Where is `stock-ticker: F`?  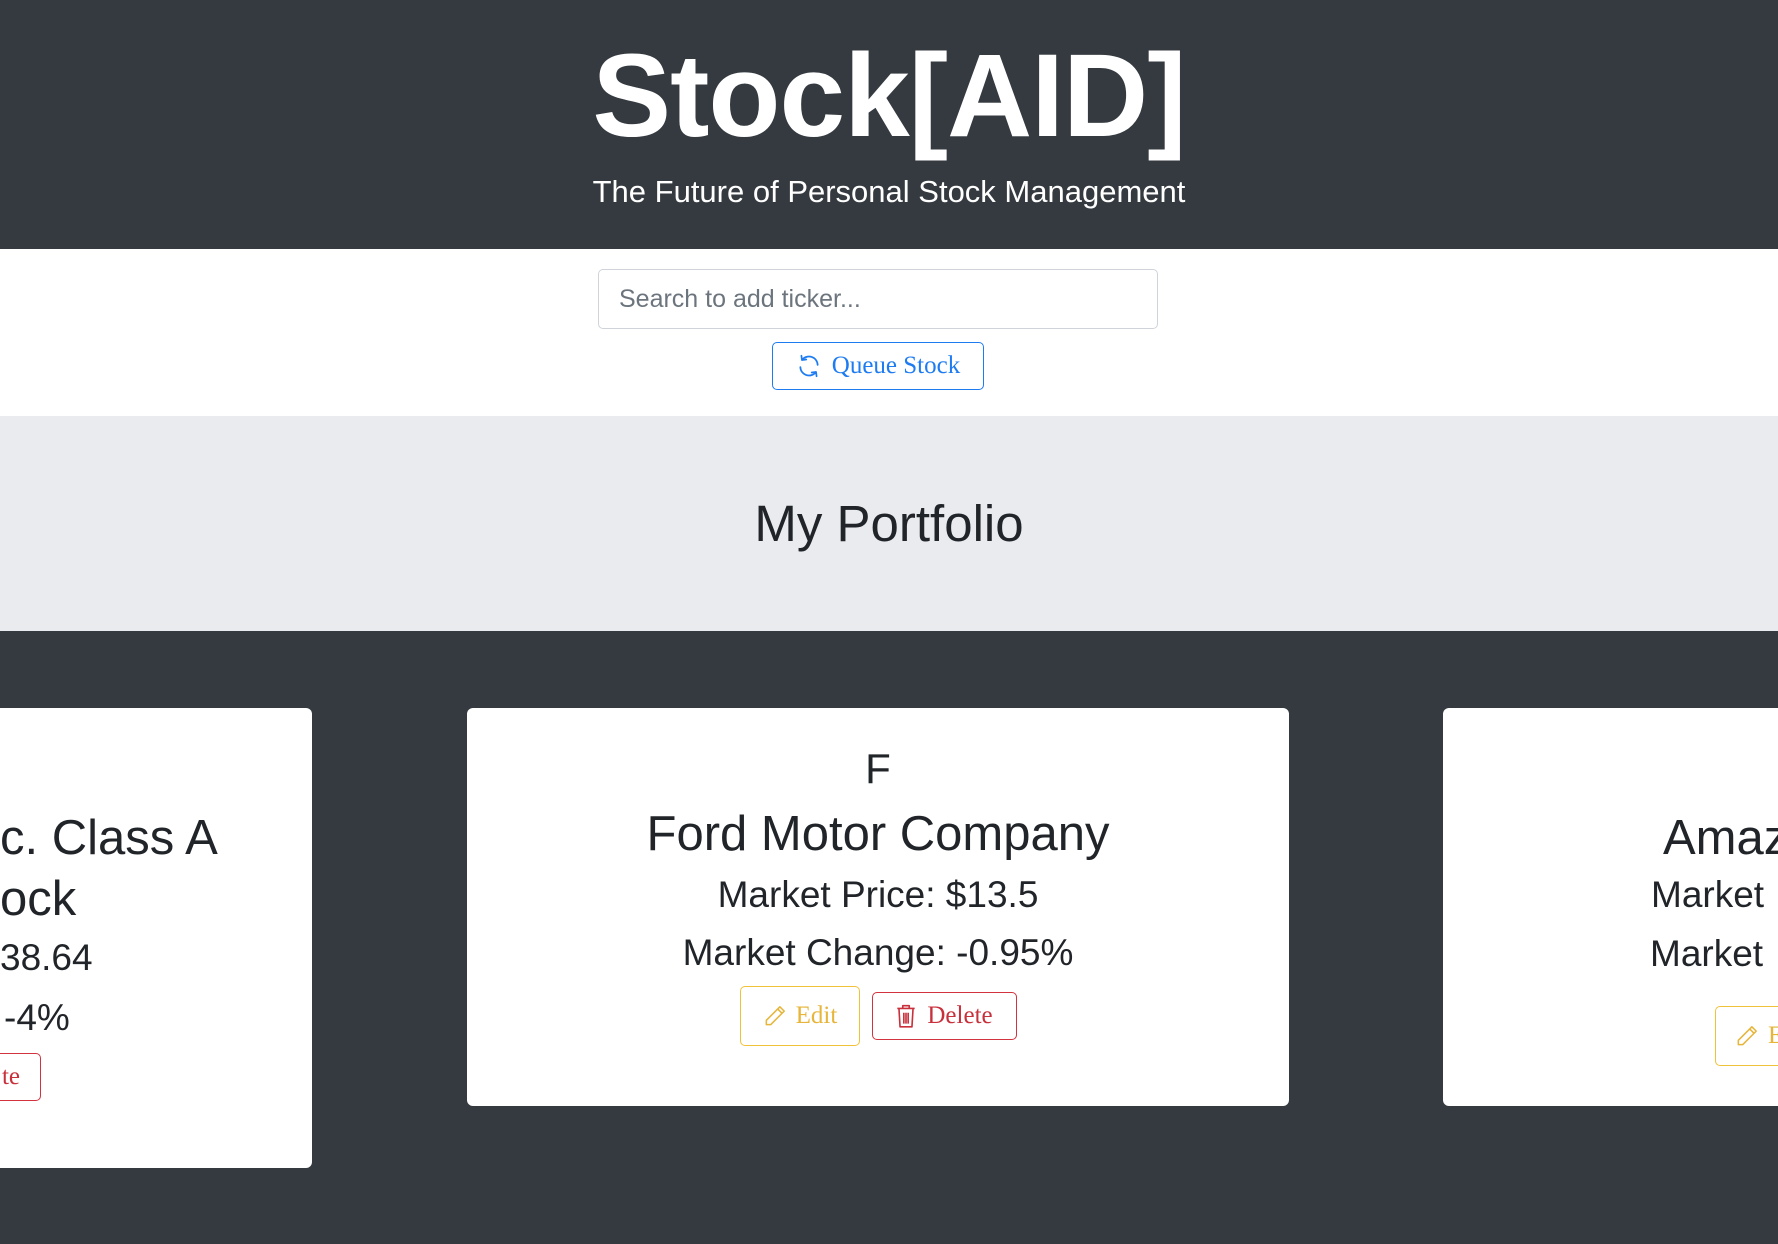
stock-ticker: F is located at coordinates (878, 768).